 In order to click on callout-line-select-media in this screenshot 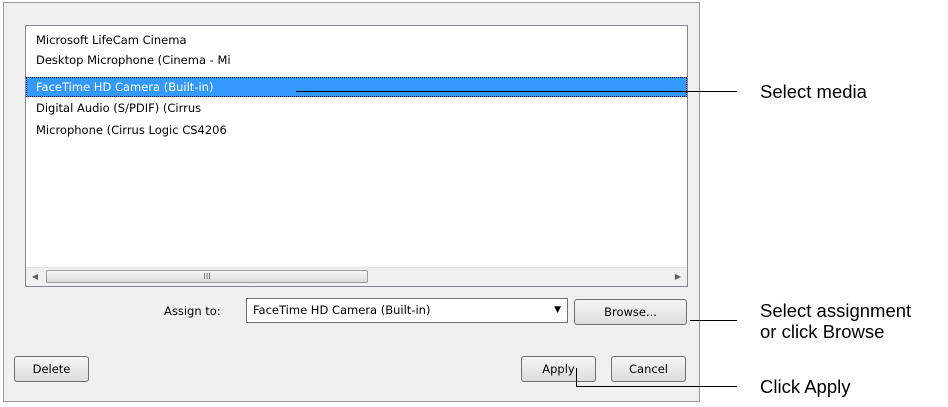, I will do `click(516, 91)`.